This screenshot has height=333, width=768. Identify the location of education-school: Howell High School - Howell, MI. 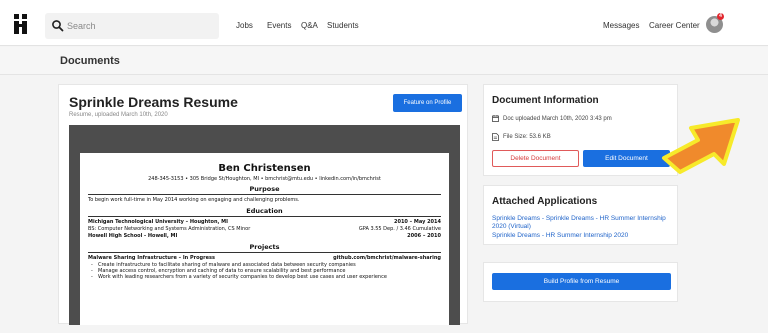
(133, 236).